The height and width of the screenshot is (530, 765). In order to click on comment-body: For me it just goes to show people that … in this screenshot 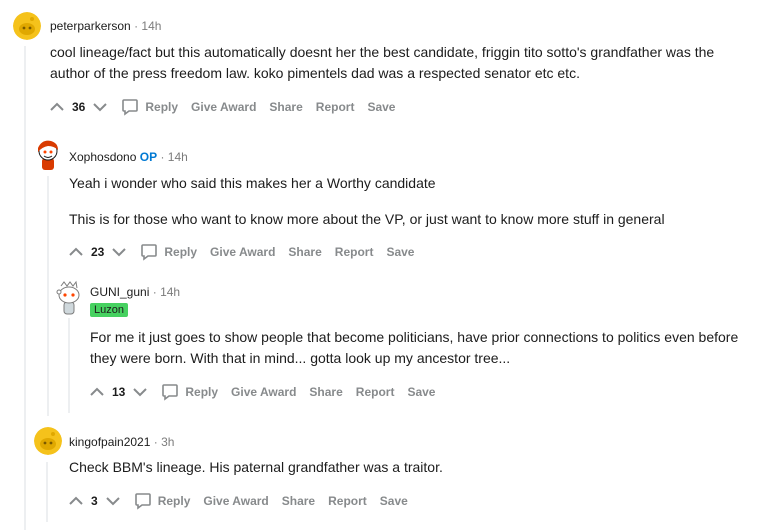, I will do `click(422, 348)`.